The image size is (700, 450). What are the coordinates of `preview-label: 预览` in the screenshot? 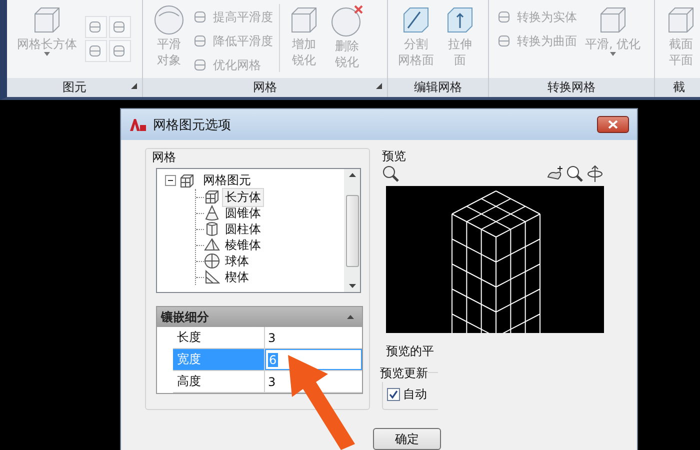 It's located at (394, 156).